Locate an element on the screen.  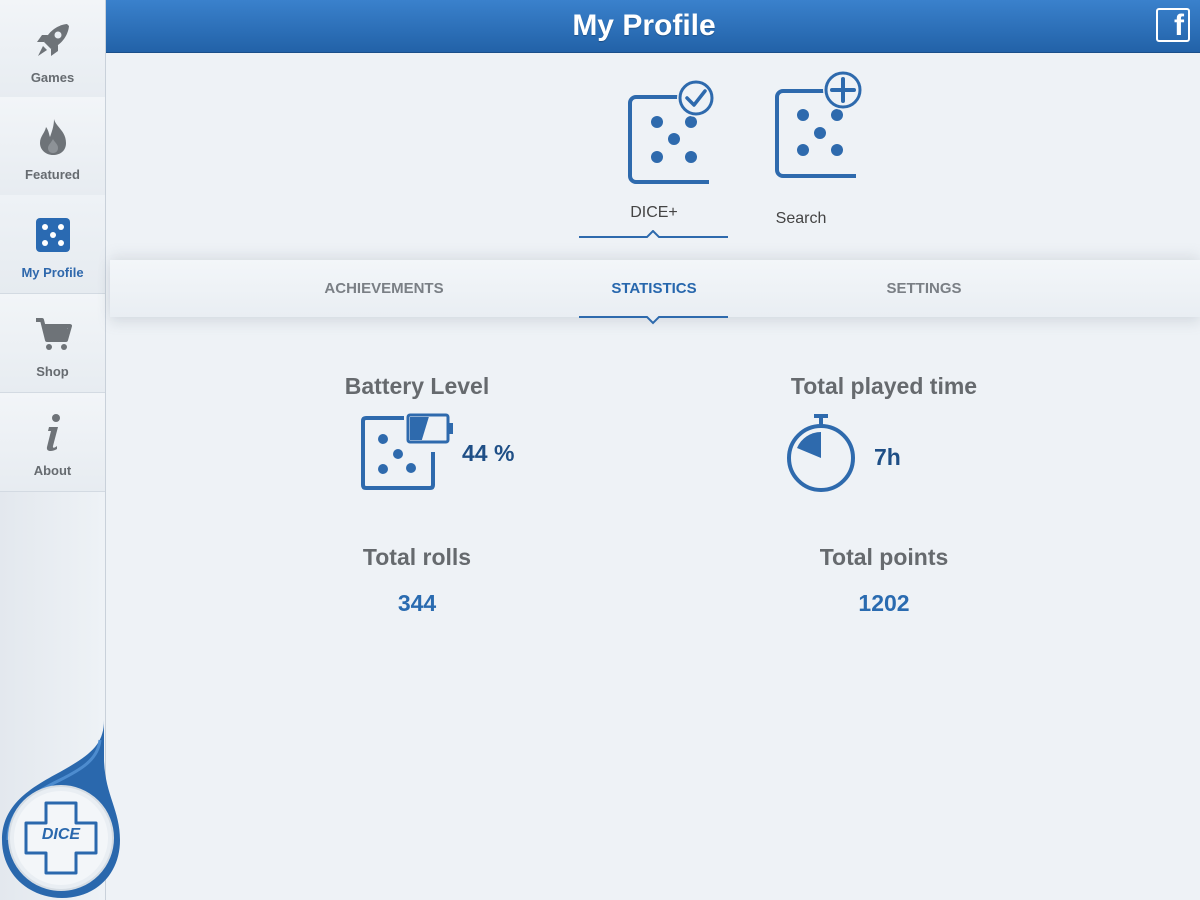
sidebar-item-games: Games is located at coordinates (52, 49).